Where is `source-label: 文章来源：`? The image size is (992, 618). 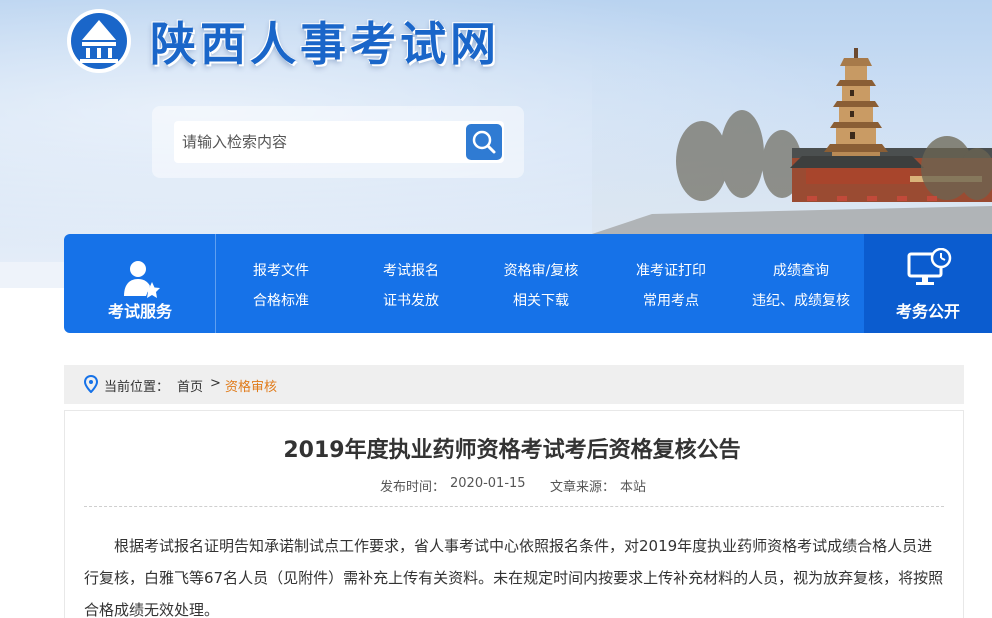
source-label: 文章来源： is located at coordinates (583, 487).